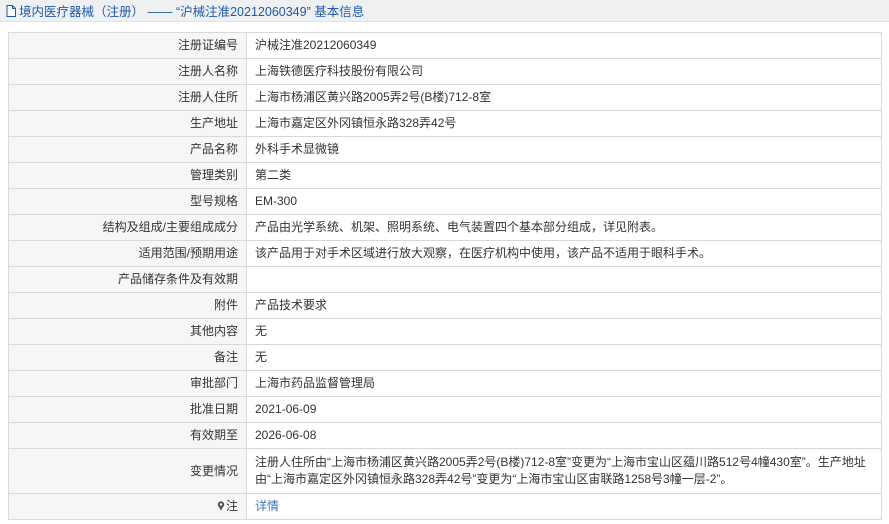  Describe the element at coordinates (564, 175) in the screenshot. I see `row-value: 第二类` at that location.